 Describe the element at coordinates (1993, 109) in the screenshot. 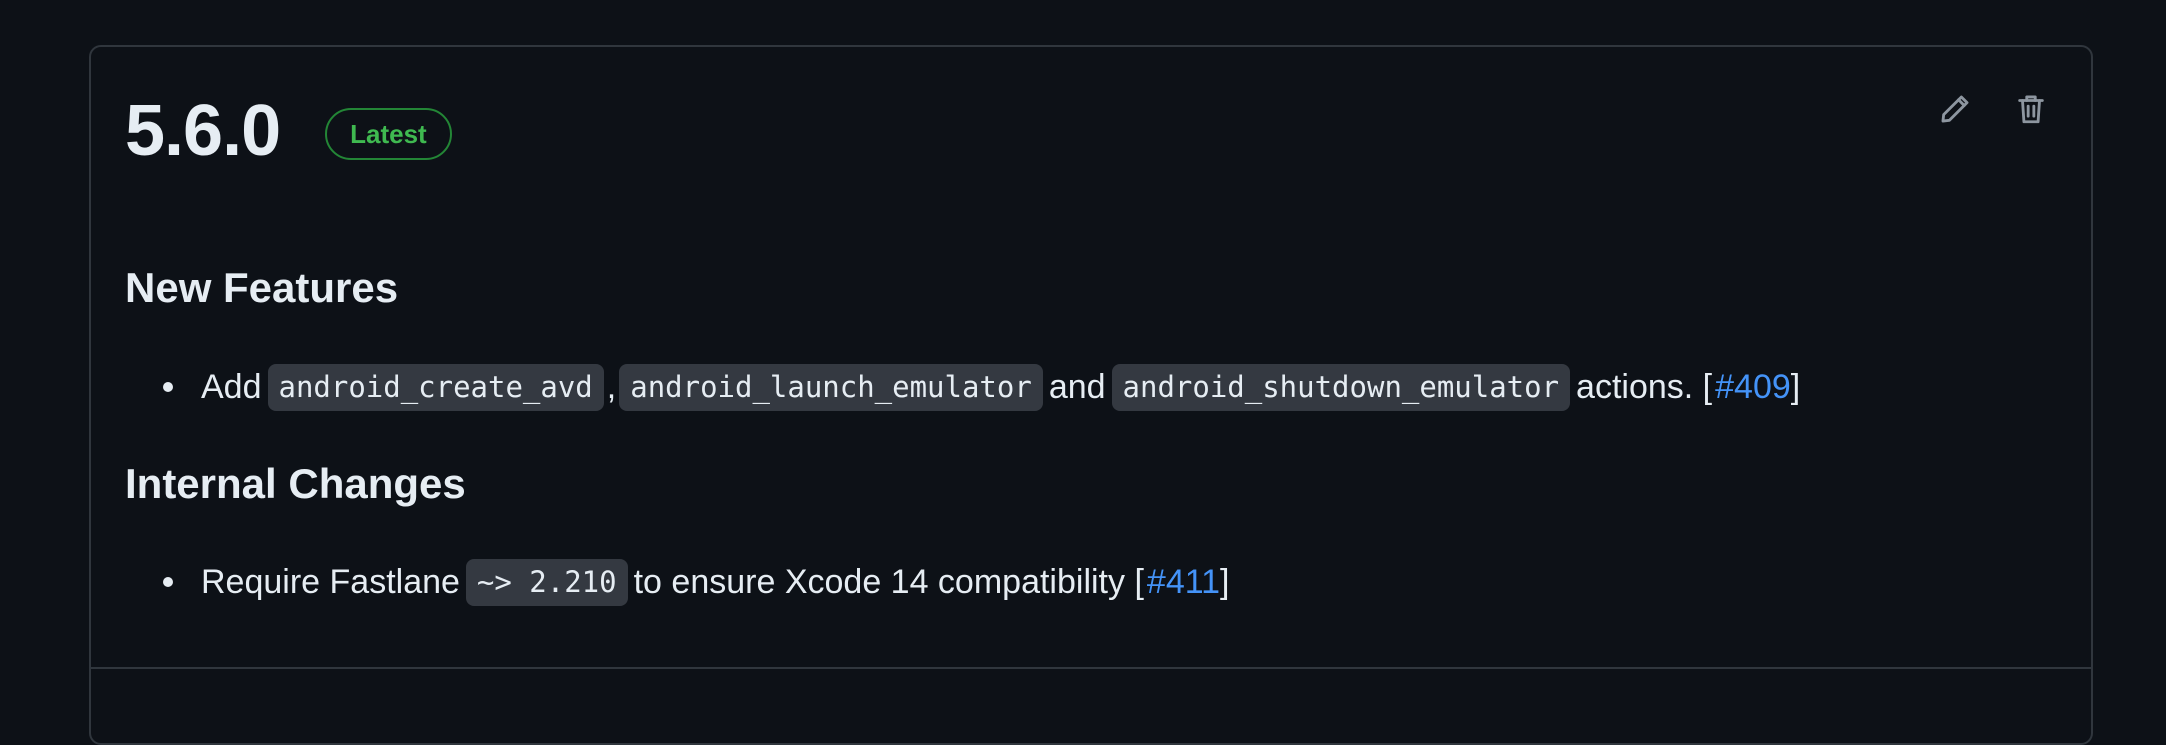

I see `release-actions` at that location.